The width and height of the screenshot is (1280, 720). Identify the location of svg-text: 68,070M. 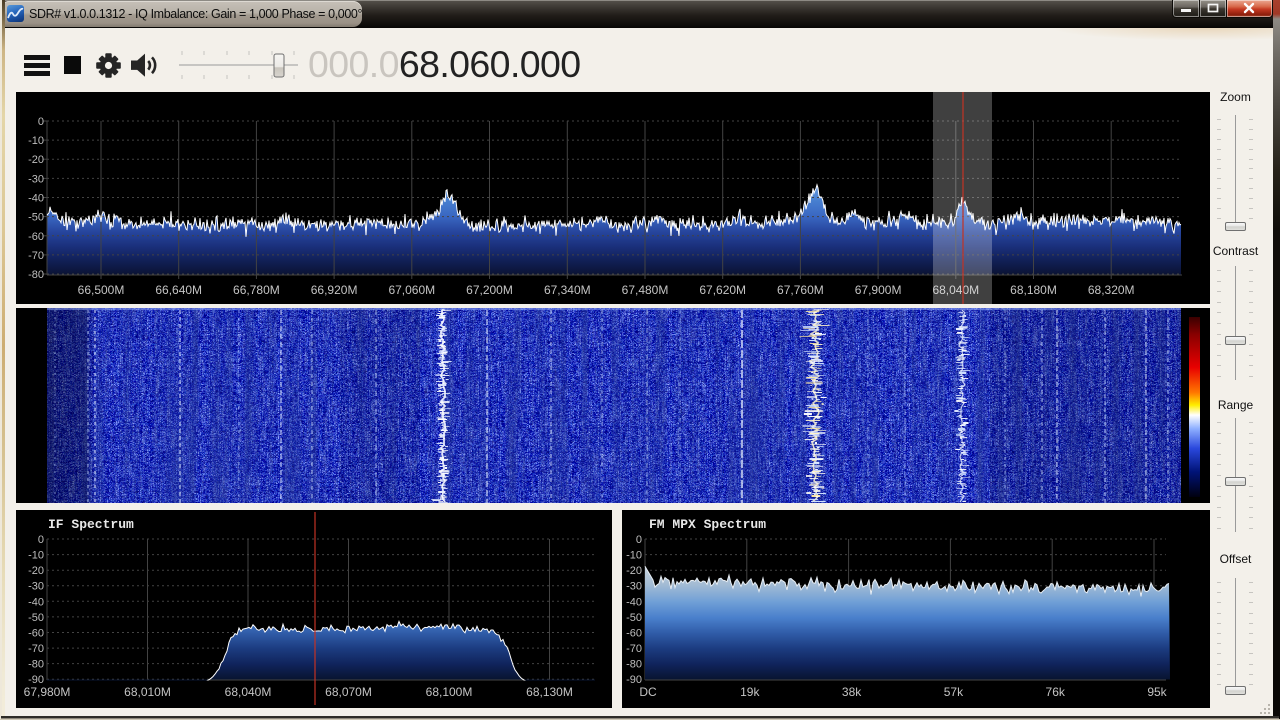
(348, 692).